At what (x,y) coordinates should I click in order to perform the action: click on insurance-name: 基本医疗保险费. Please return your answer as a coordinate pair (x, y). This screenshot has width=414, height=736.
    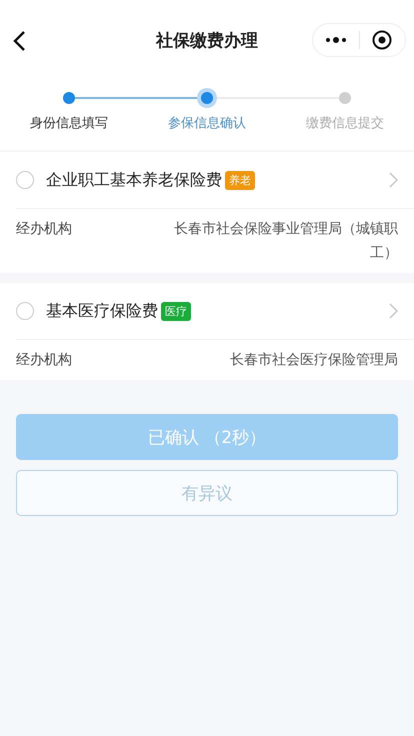
    Looking at the image, I should click on (102, 311).